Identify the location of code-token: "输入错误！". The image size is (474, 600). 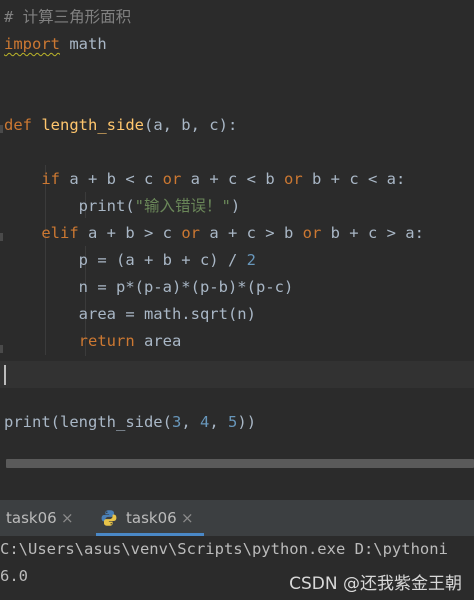
(182, 206).